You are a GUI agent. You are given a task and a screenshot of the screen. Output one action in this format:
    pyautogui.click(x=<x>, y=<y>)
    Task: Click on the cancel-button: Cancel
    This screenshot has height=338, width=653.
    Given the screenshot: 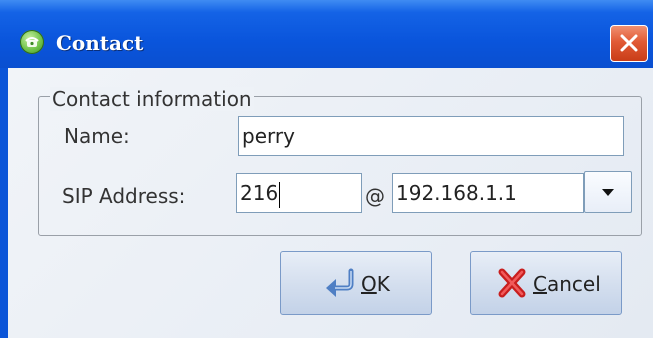 What is the action you would take?
    pyautogui.click(x=546, y=283)
    